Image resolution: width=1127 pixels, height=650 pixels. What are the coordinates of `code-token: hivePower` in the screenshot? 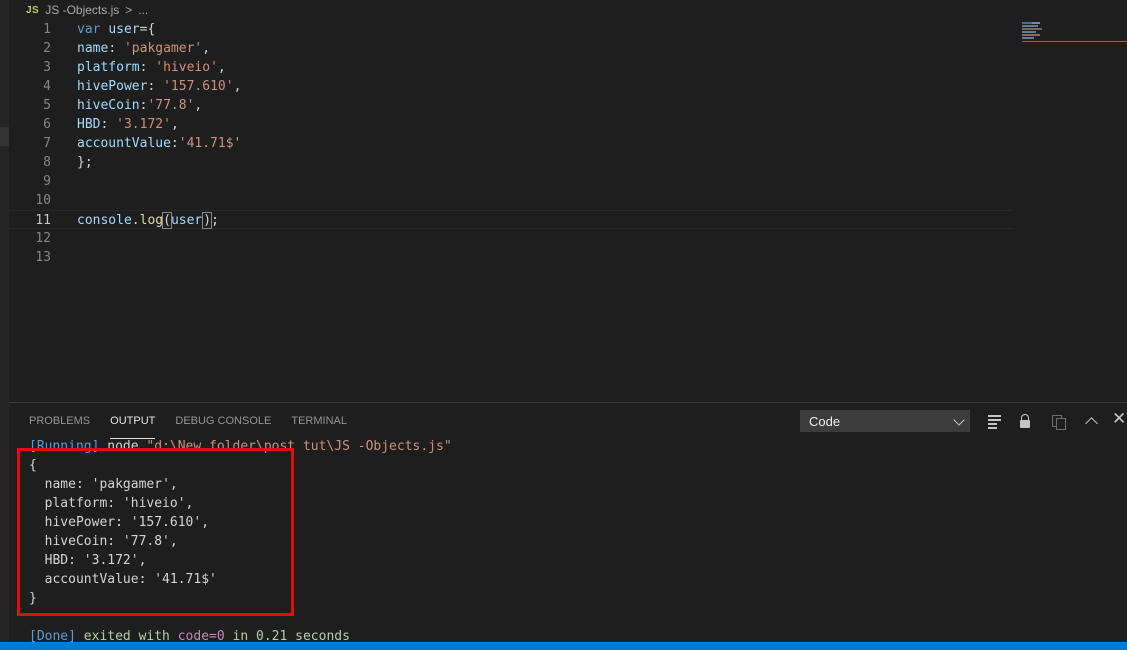 It's located at (112, 86).